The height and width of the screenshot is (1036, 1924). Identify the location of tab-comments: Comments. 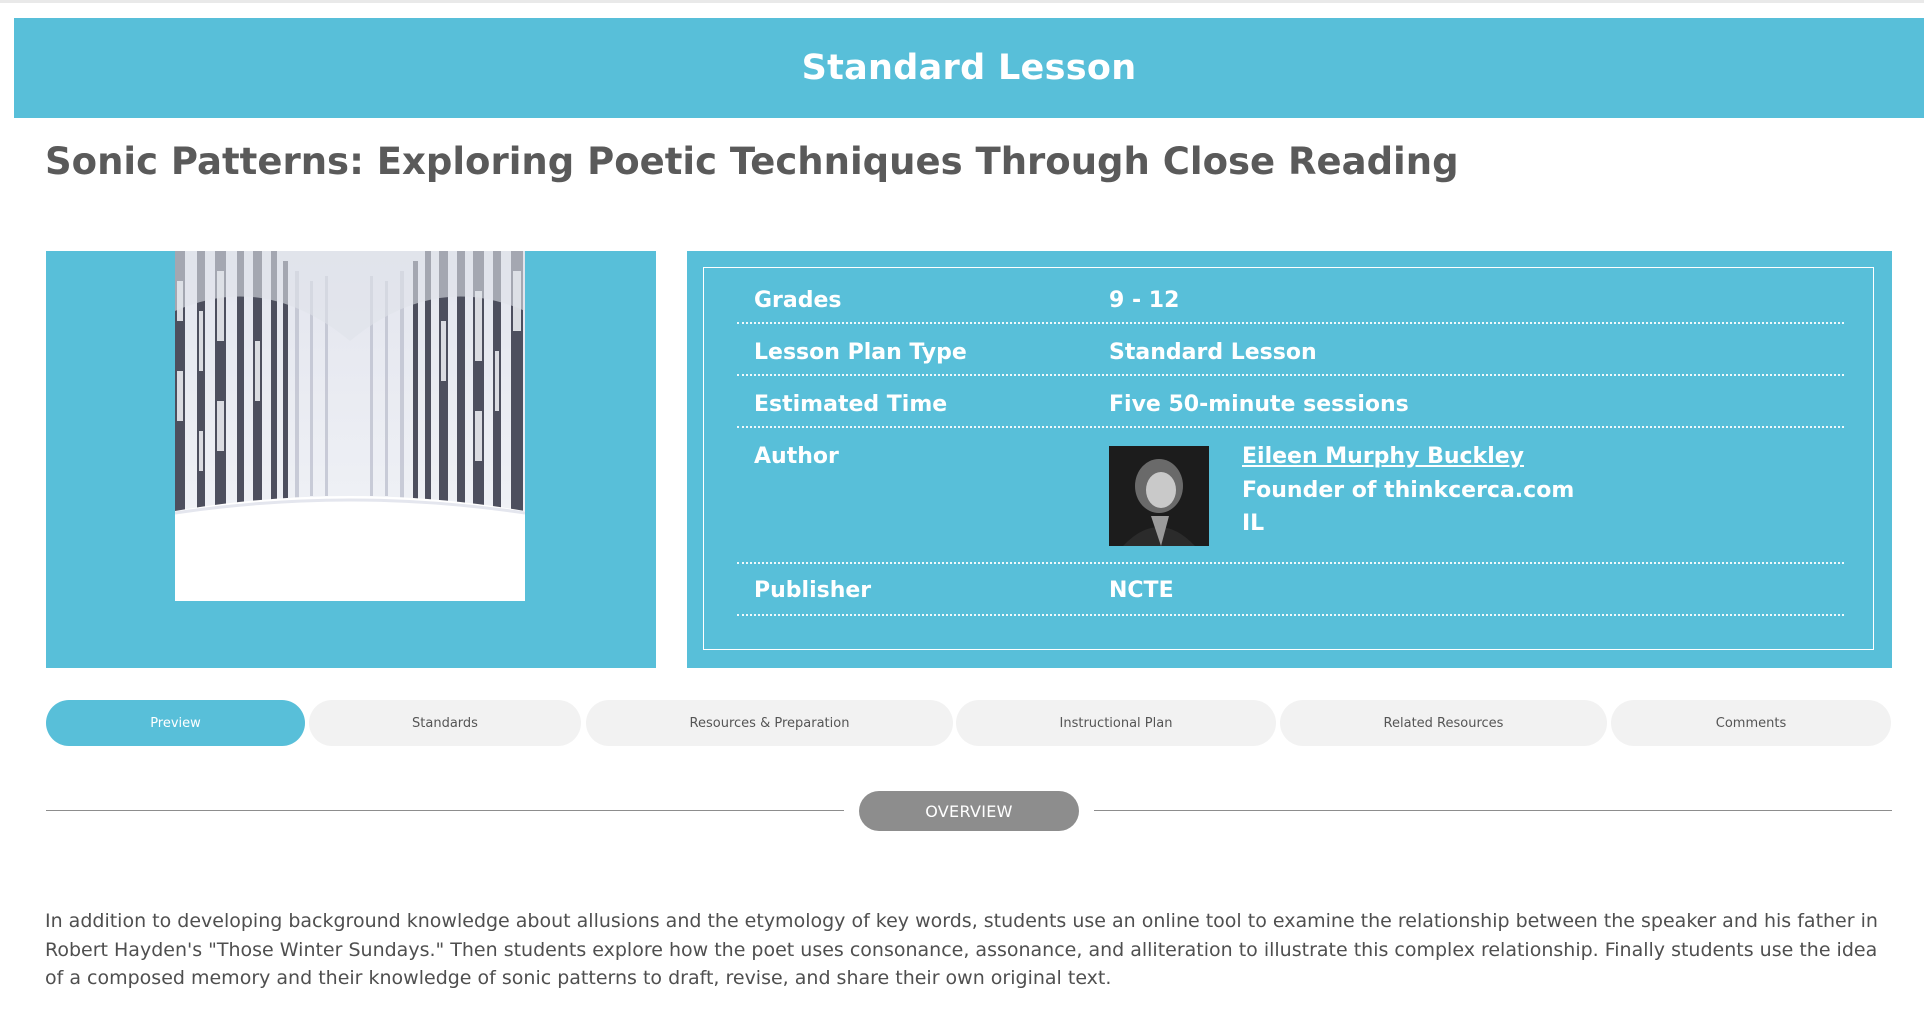
(1751, 723).